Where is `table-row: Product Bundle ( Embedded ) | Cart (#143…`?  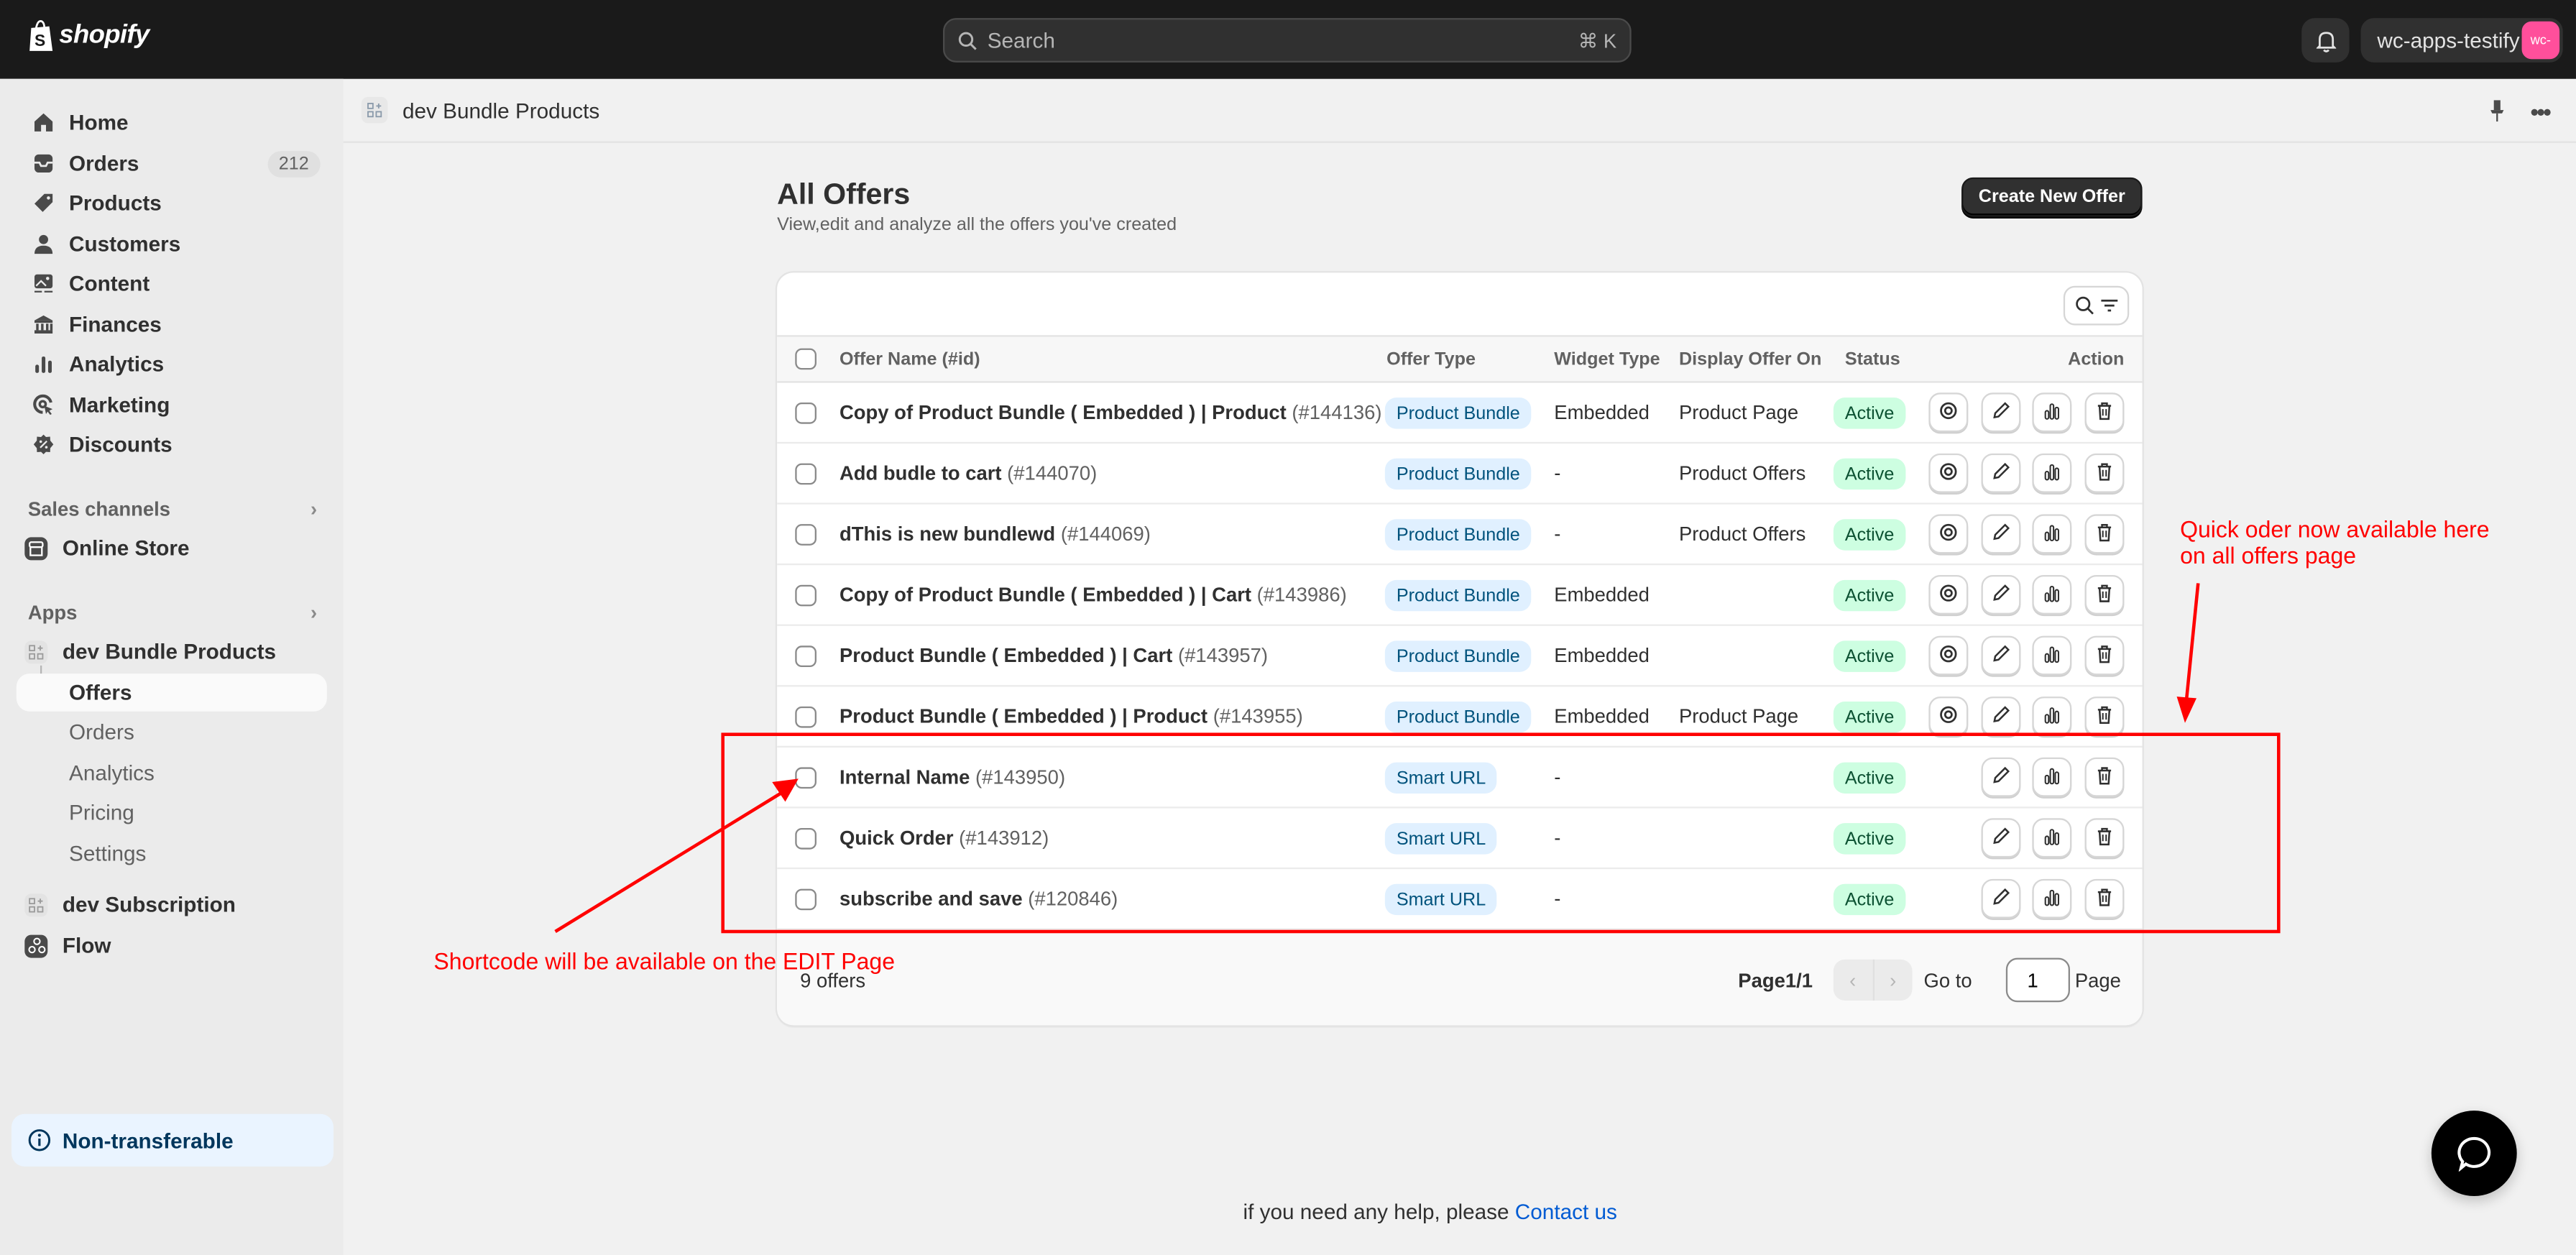 table-row: Product Bundle ( Embedded ) | Cart (#143… is located at coordinates (1460, 656).